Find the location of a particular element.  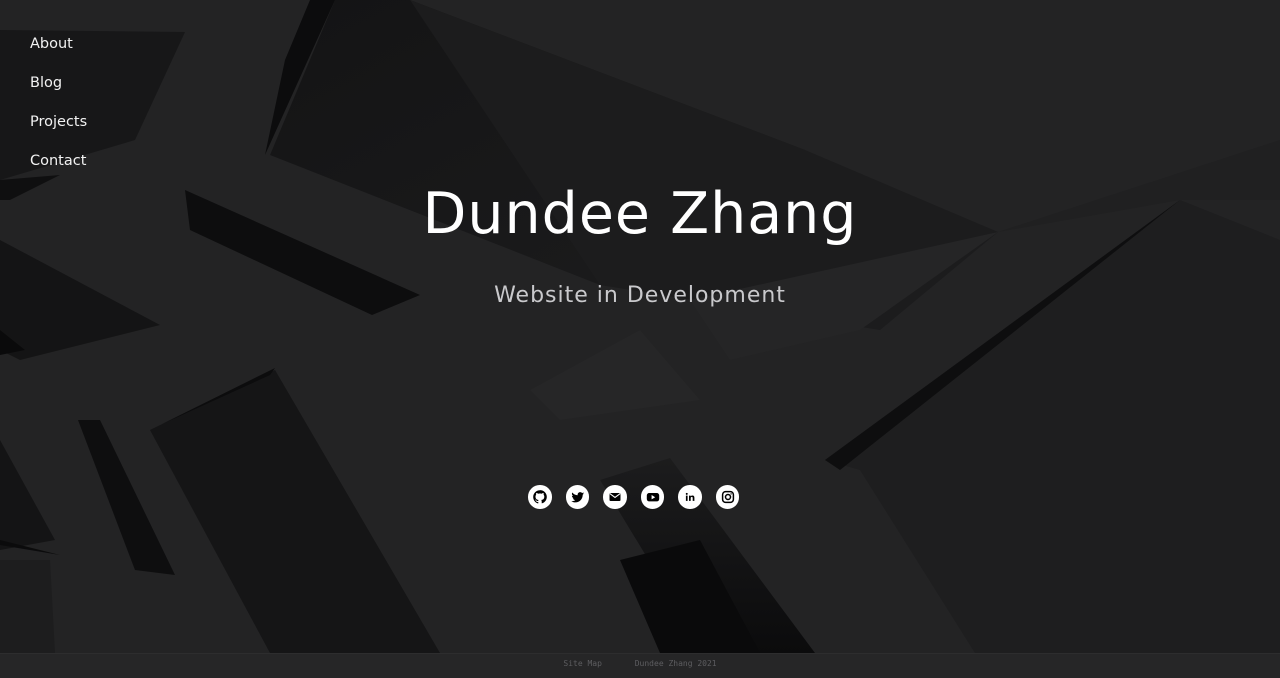

twitter-icon is located at coordinates (577, 497).